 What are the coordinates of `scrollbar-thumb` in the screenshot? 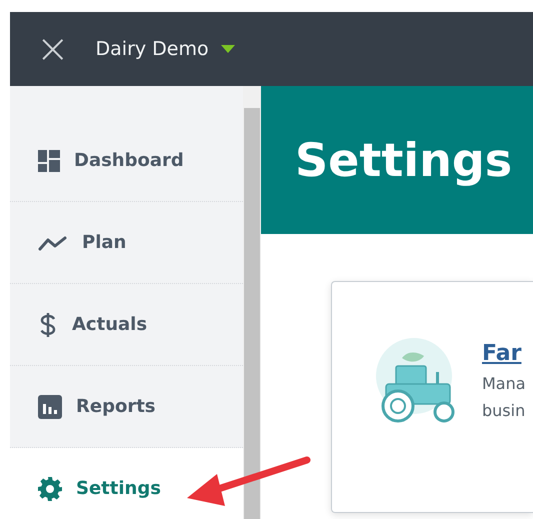 It's located at (252, 313).